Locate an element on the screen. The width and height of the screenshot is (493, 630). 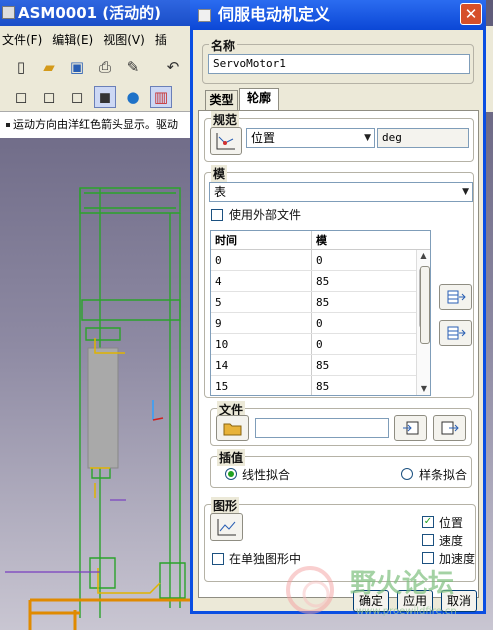
appearance-icon: ● is located at coordinates (133, 97).